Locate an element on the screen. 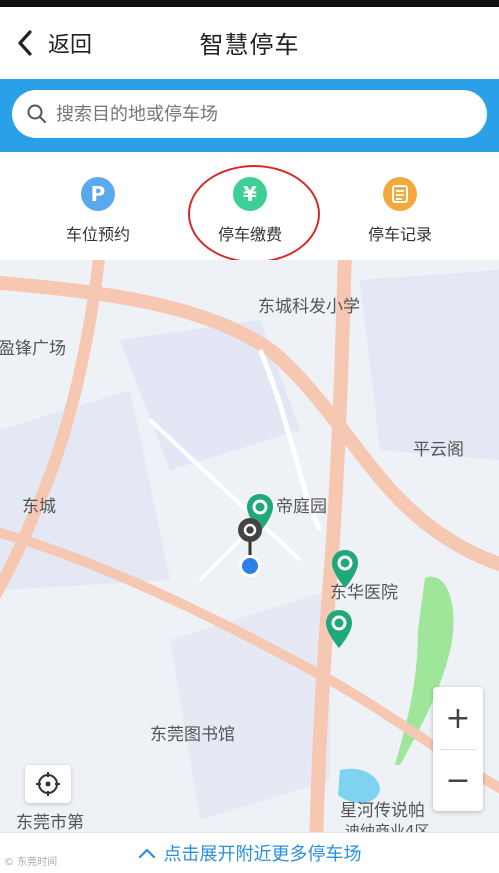 This screenshot has height=873, width=499. search-bar-container is located at coordinates (249, 115).